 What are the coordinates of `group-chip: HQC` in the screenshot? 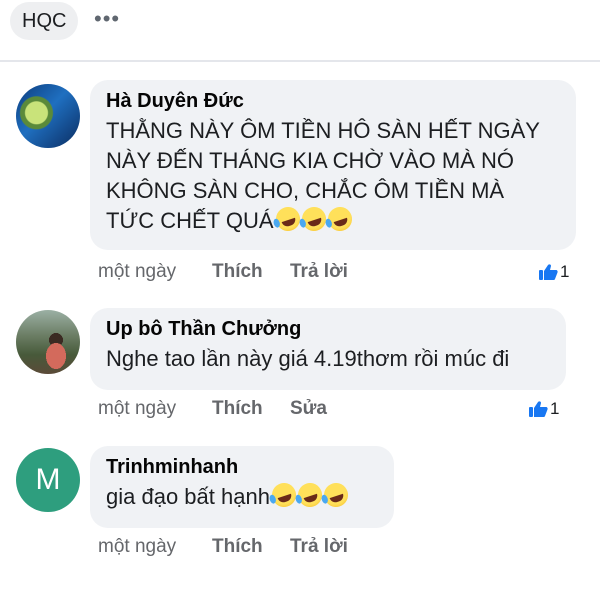 It's located at (44, 21).